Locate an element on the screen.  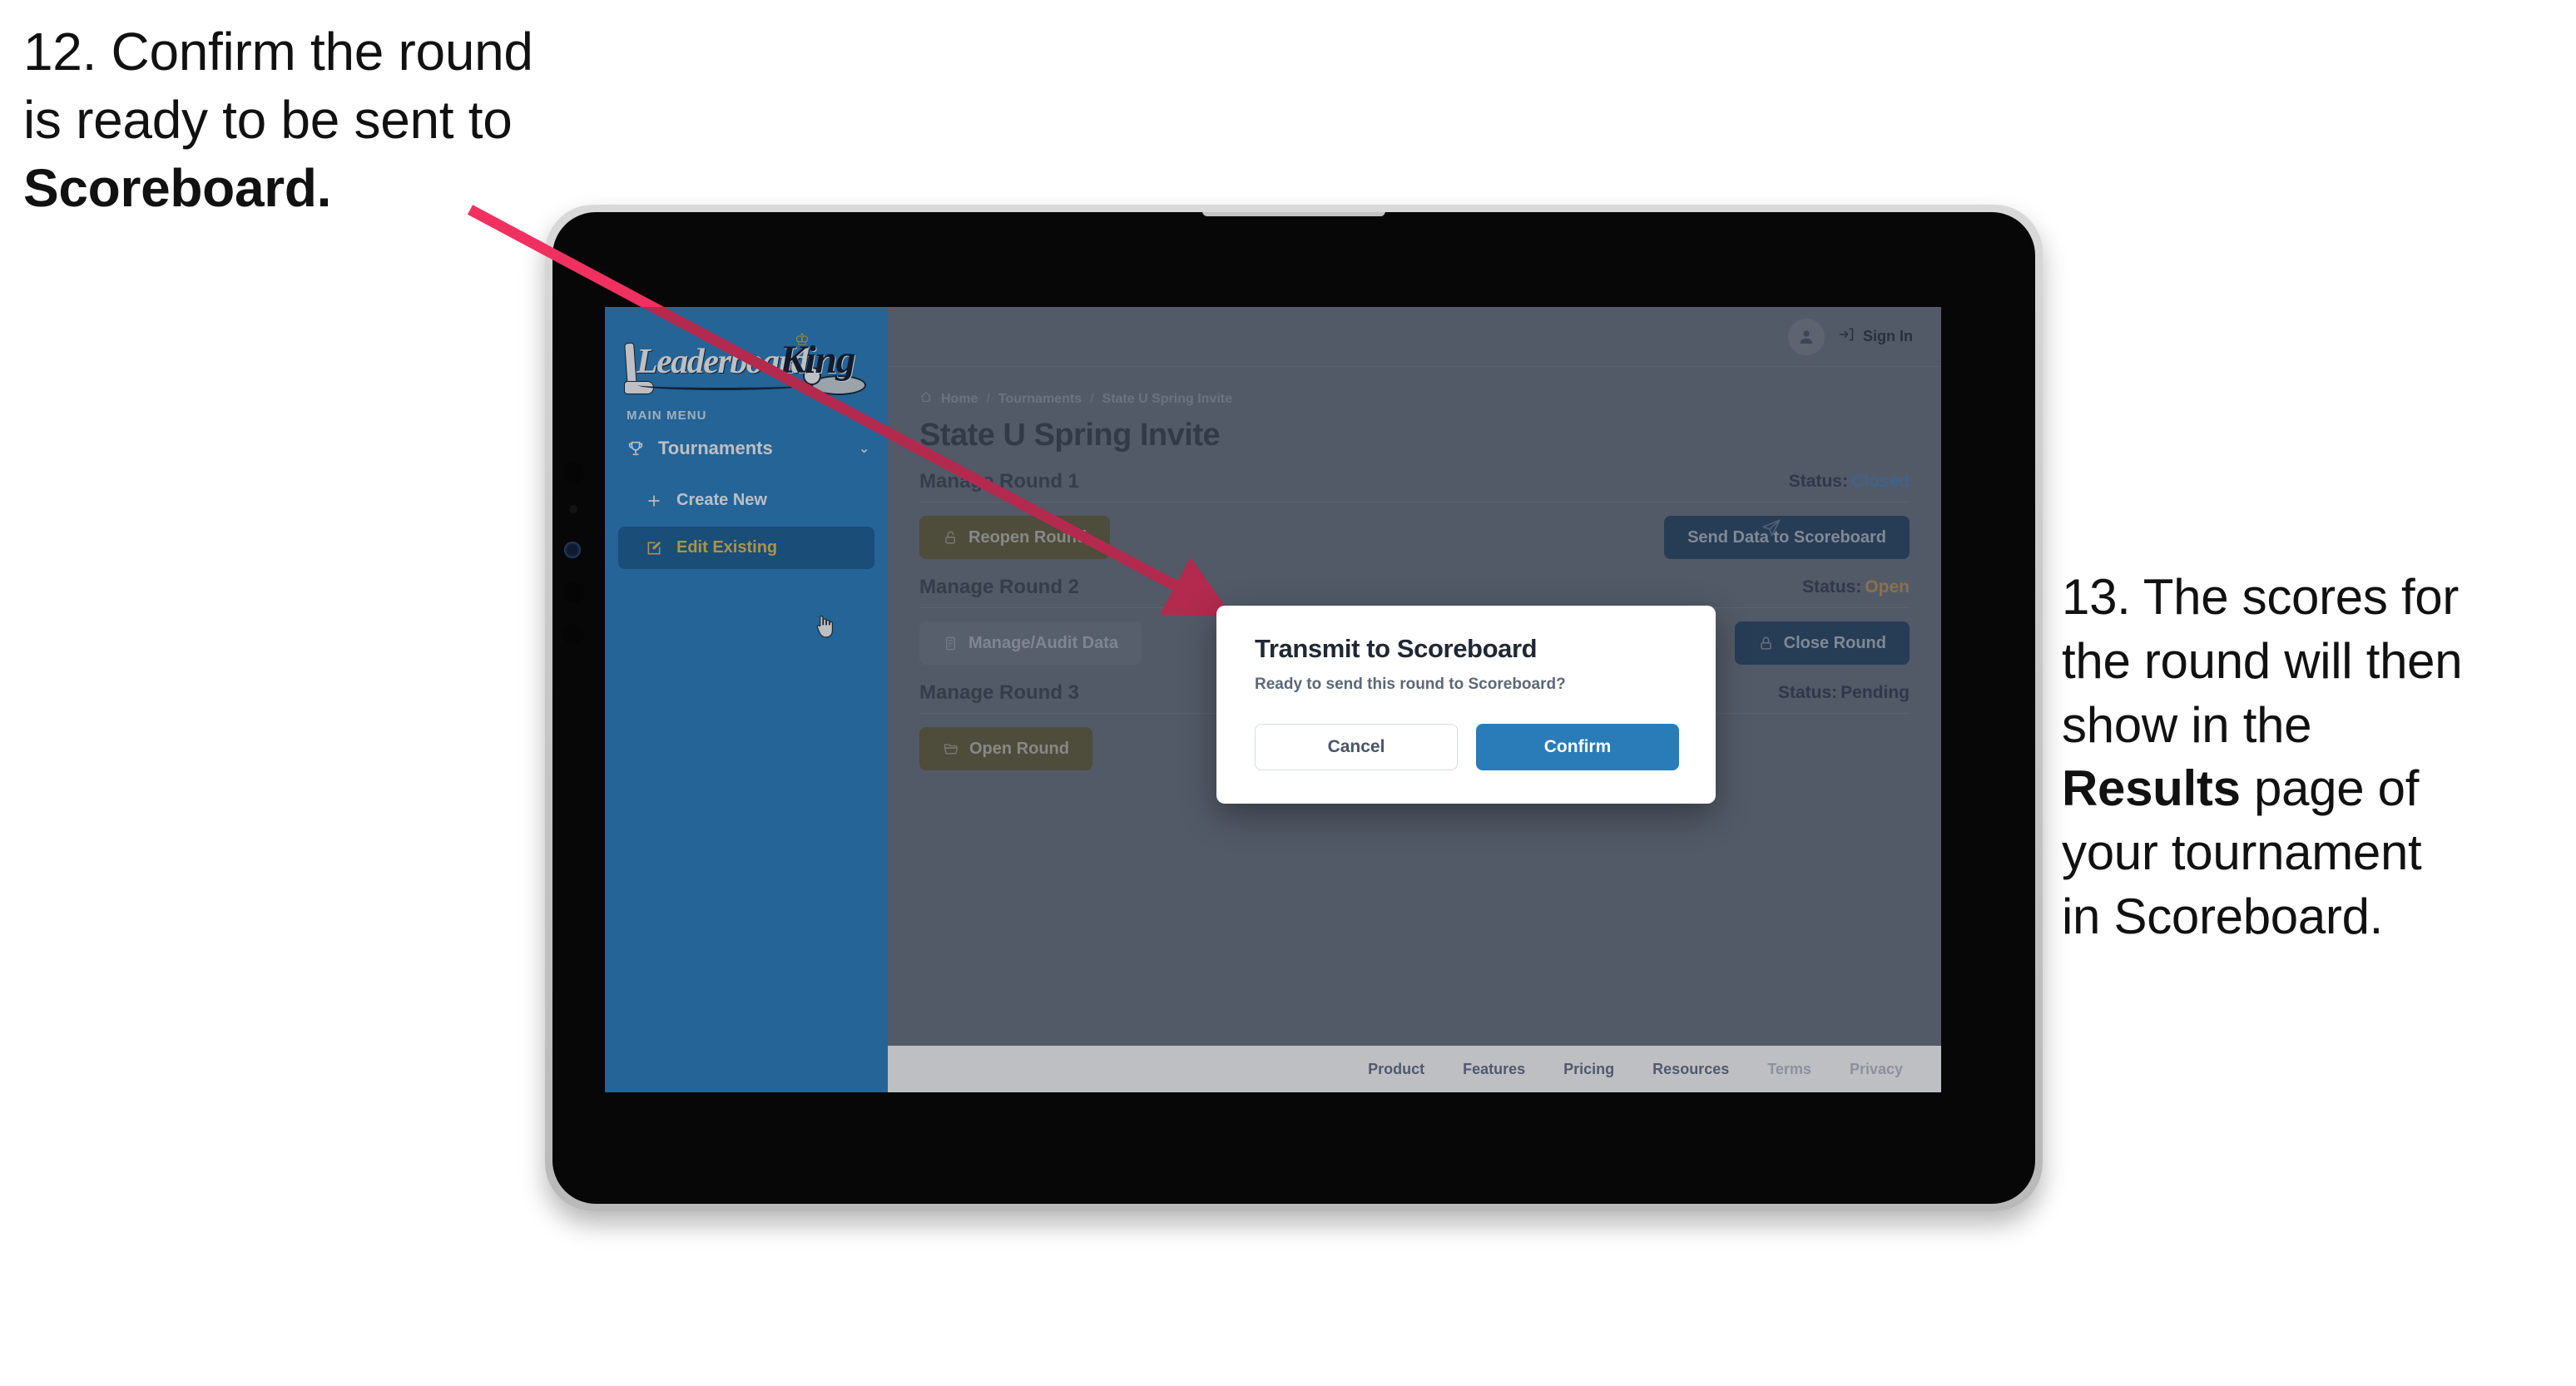
annotation-step-13-line-2: the round will then is located at coordinates (2263, 660).